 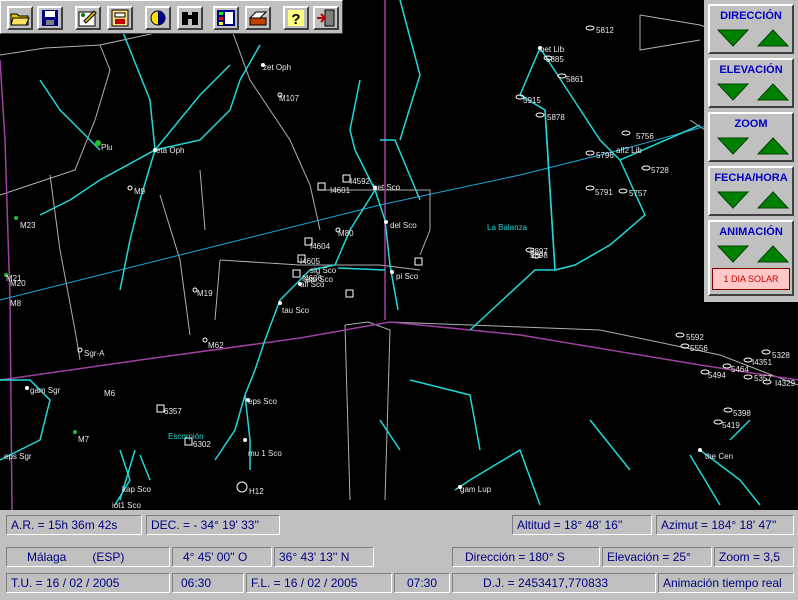 I want to click on star-label: I4592, so click(x=360, y=181).